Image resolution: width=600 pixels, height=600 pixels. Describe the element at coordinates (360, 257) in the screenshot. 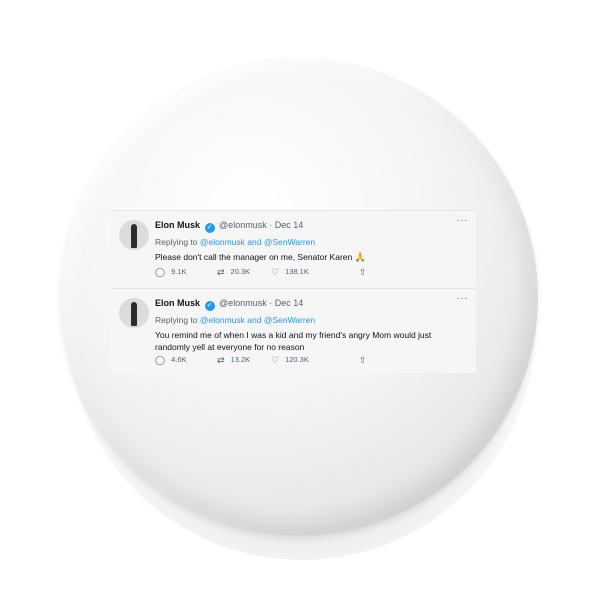

I see `praying-hands-emoji: 🙏` at that location.